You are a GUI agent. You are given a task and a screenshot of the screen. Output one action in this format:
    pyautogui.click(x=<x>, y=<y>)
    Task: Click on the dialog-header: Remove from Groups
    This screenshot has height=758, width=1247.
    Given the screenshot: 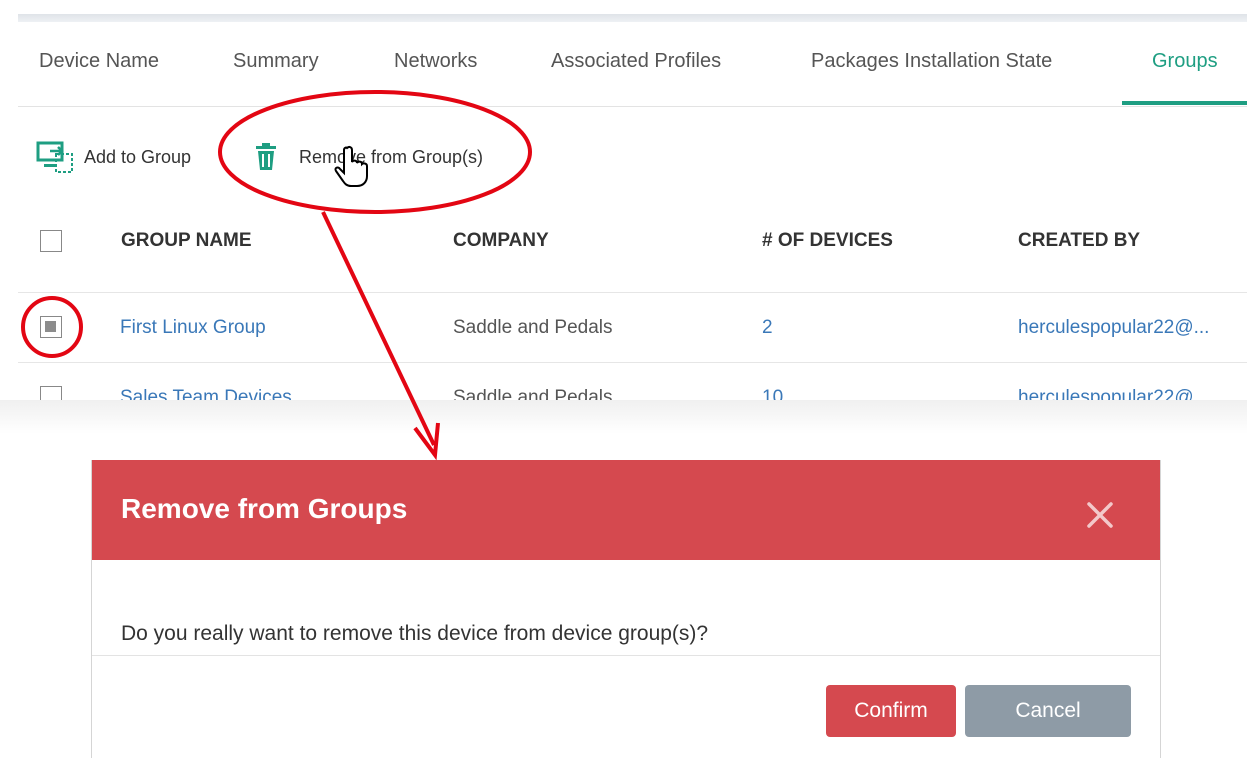 What is the action you would take?
    pyautogui.click(x=626, y=510)
    